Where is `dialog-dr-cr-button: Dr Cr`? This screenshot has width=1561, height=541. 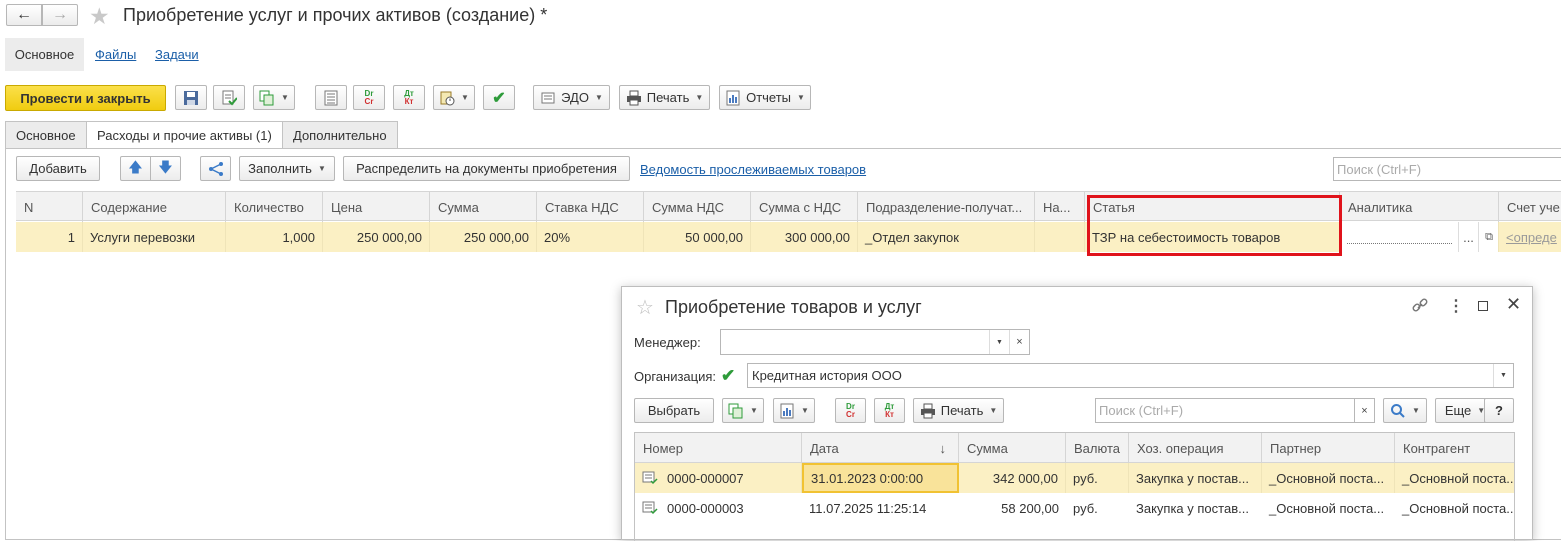 dialog-dr-cr-button: Dr Cr is located at coordinates (850, 410).